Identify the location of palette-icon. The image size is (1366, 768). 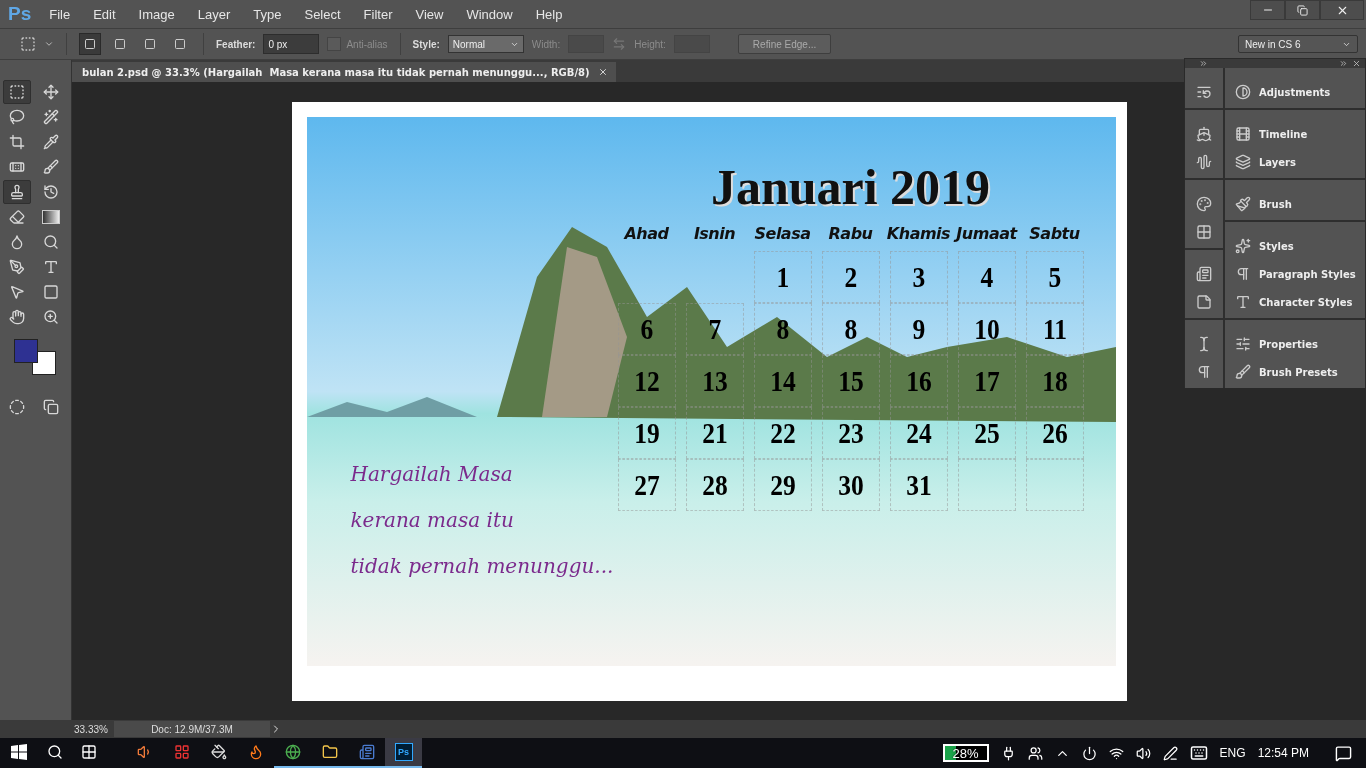
(1204, 204).